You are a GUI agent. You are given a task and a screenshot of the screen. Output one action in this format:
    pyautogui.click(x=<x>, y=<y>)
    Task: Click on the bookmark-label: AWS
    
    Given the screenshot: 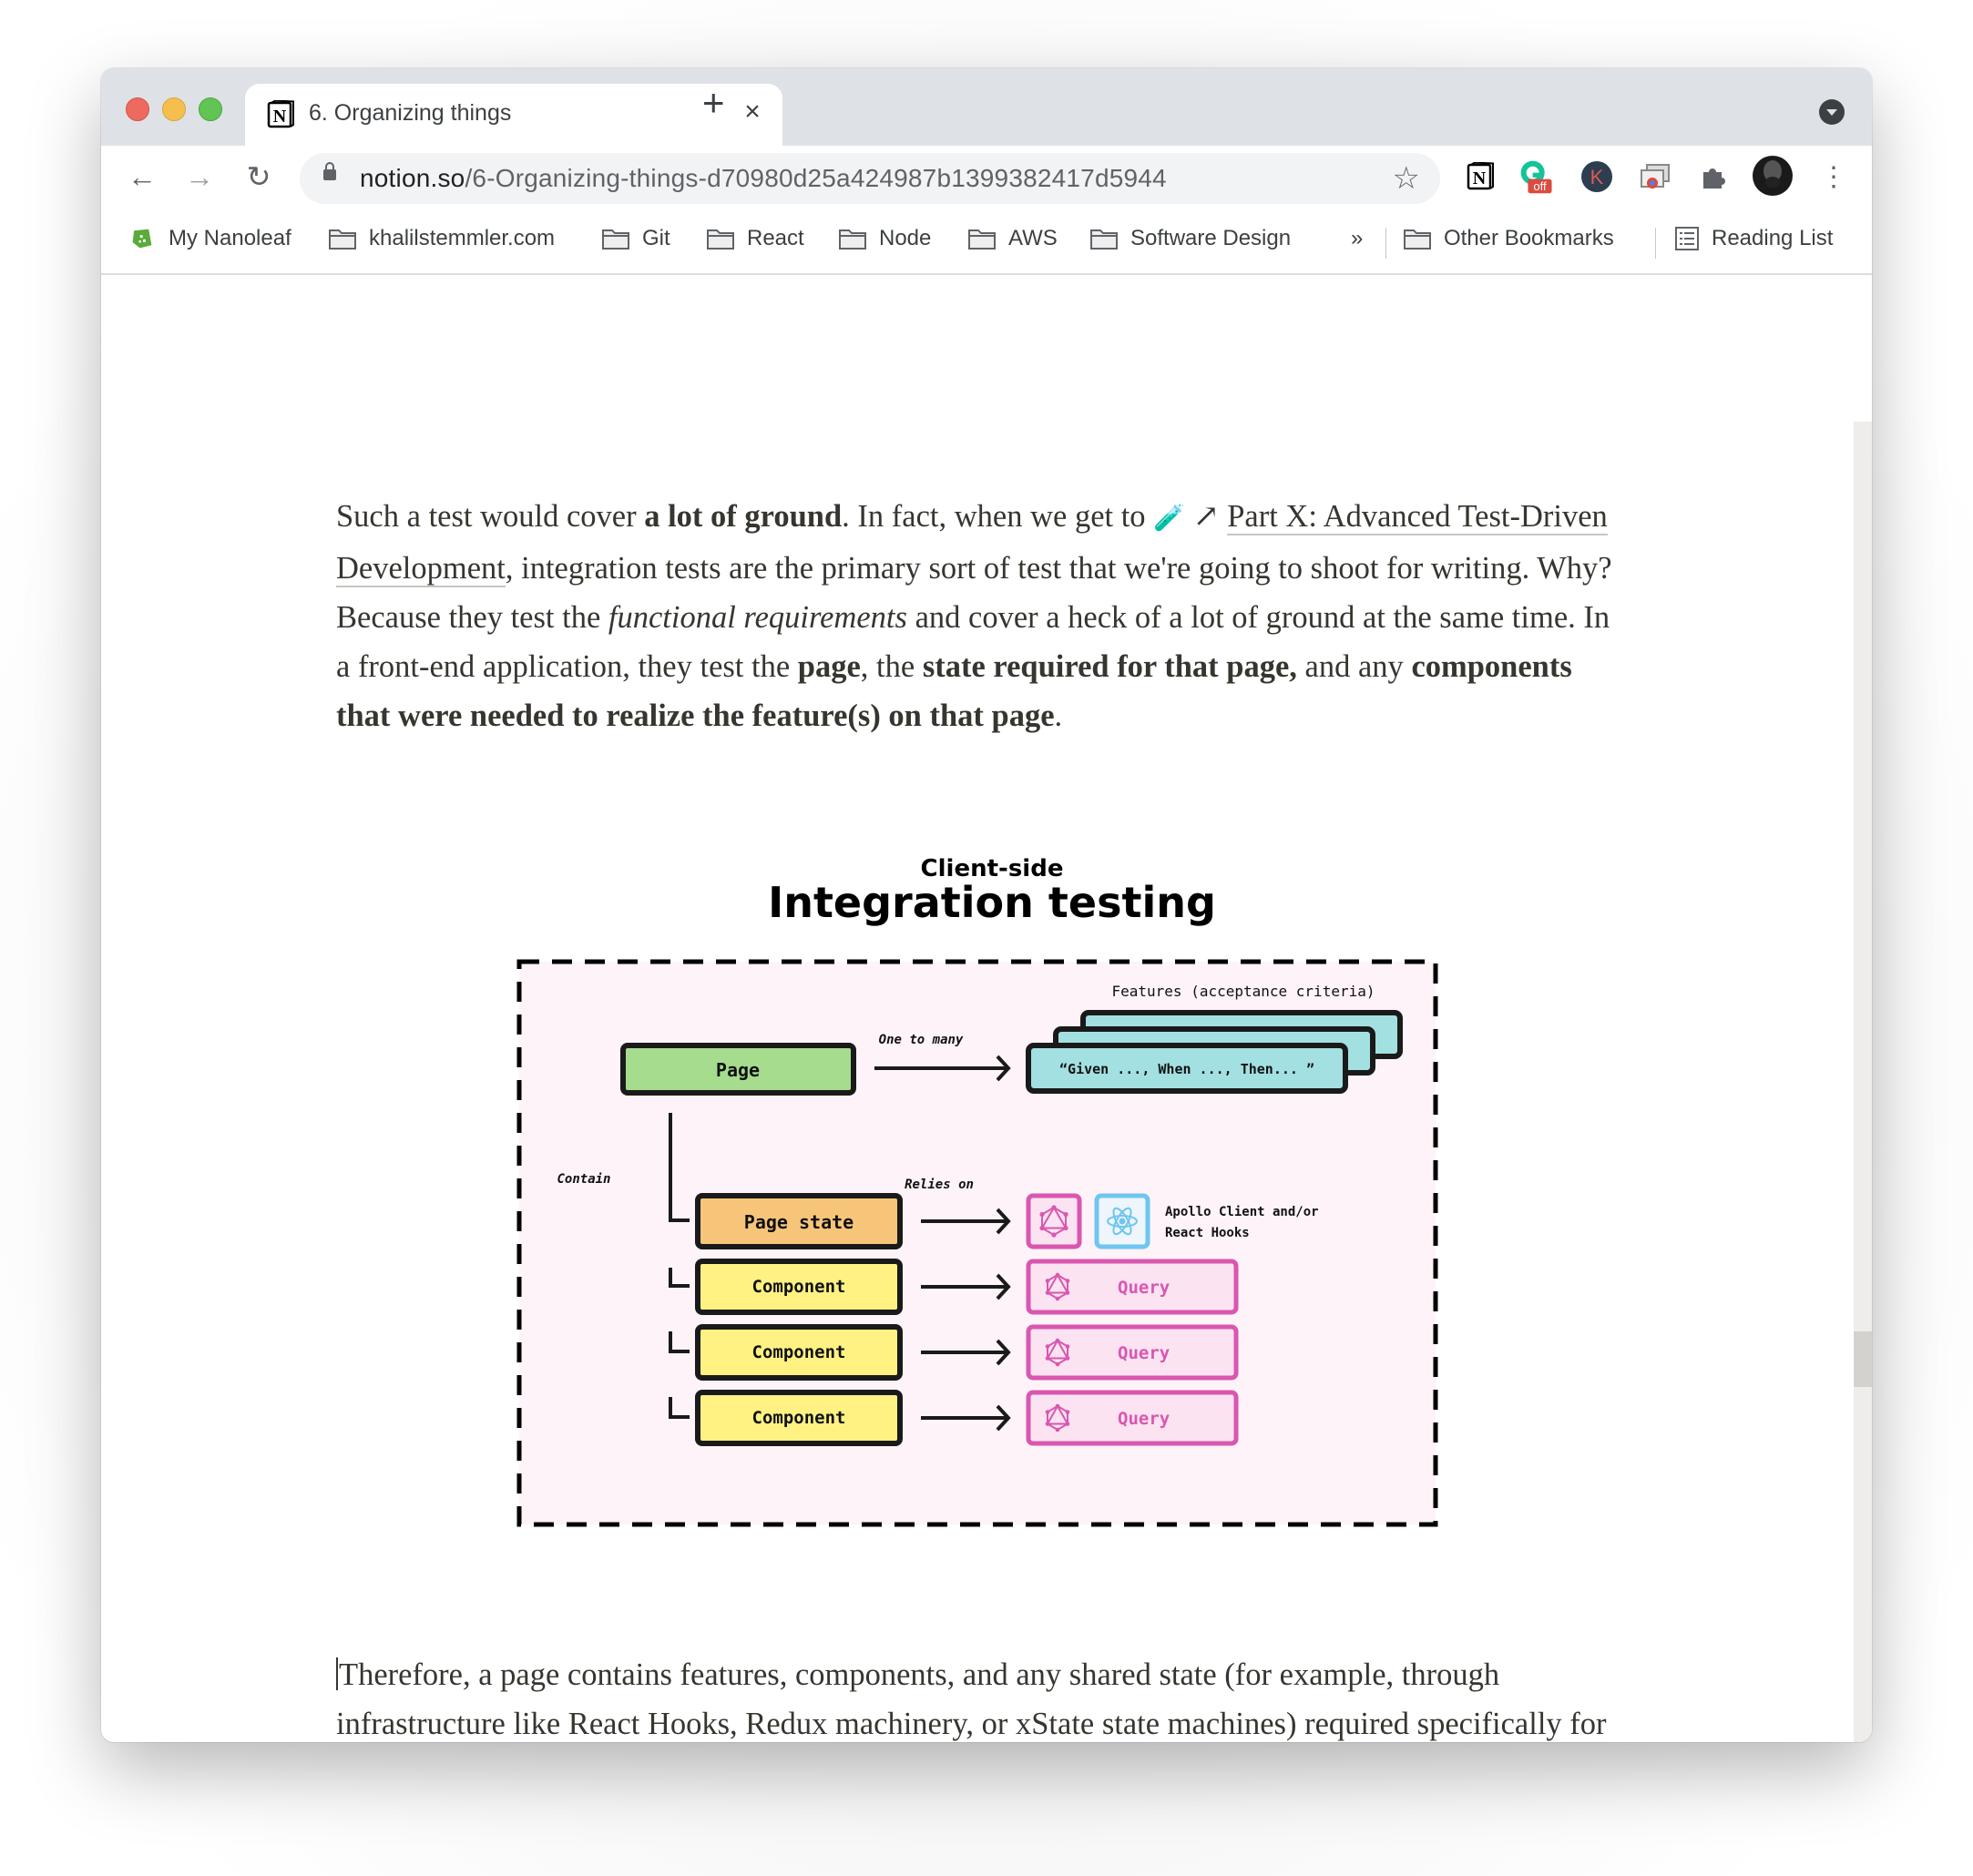 What is the action you would take?
    pyautogui.click(x=1033, y=238)
    